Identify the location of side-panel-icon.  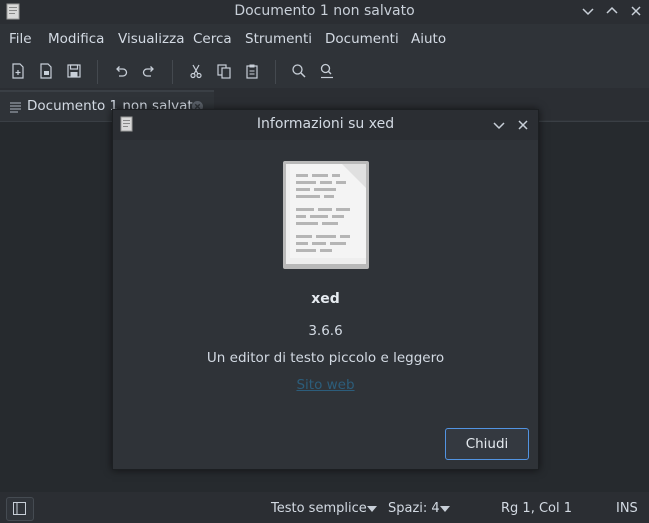
(19, 508).